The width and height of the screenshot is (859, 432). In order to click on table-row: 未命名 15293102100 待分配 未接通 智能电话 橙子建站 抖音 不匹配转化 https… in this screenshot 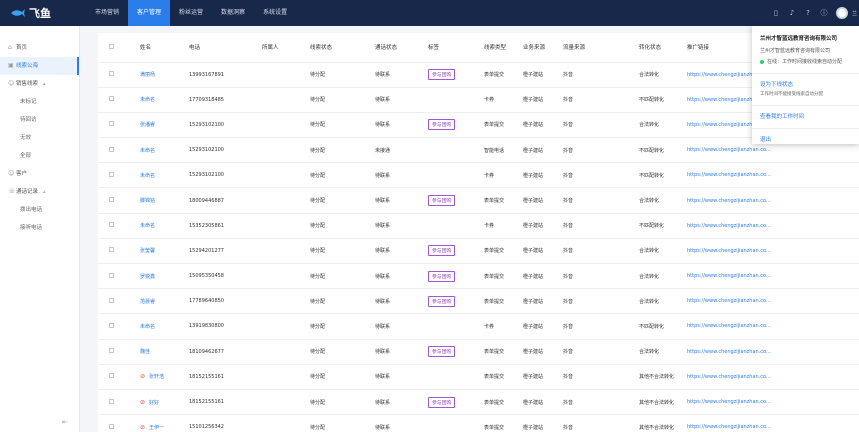, I will do `click(478, 150)`.